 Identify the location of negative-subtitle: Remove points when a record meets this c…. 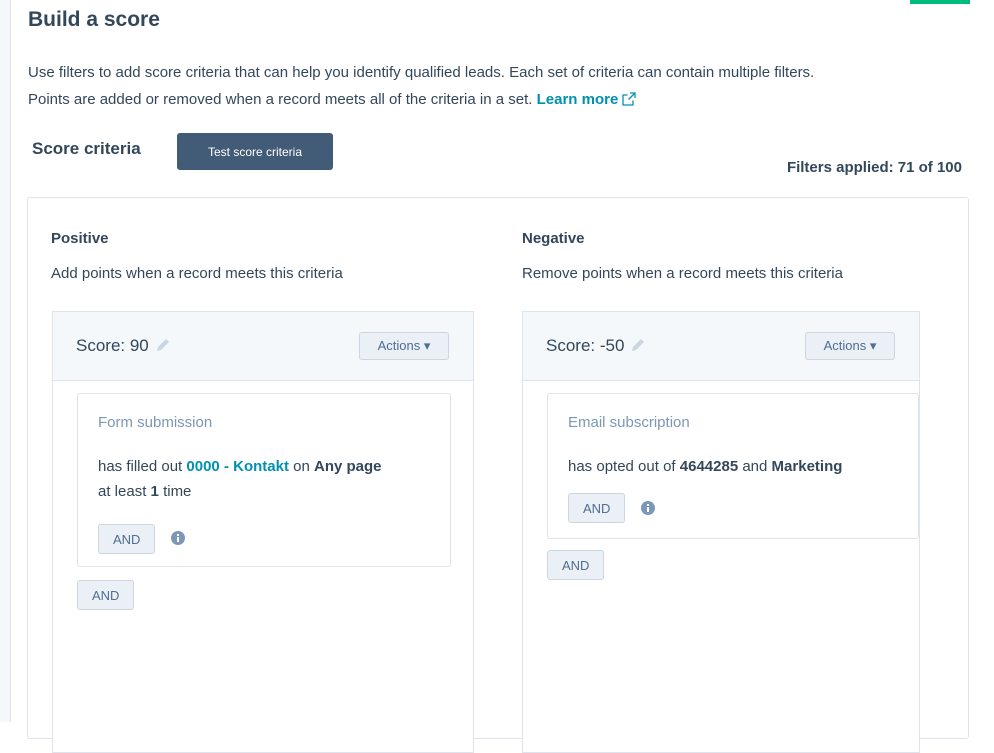
(682, 273).